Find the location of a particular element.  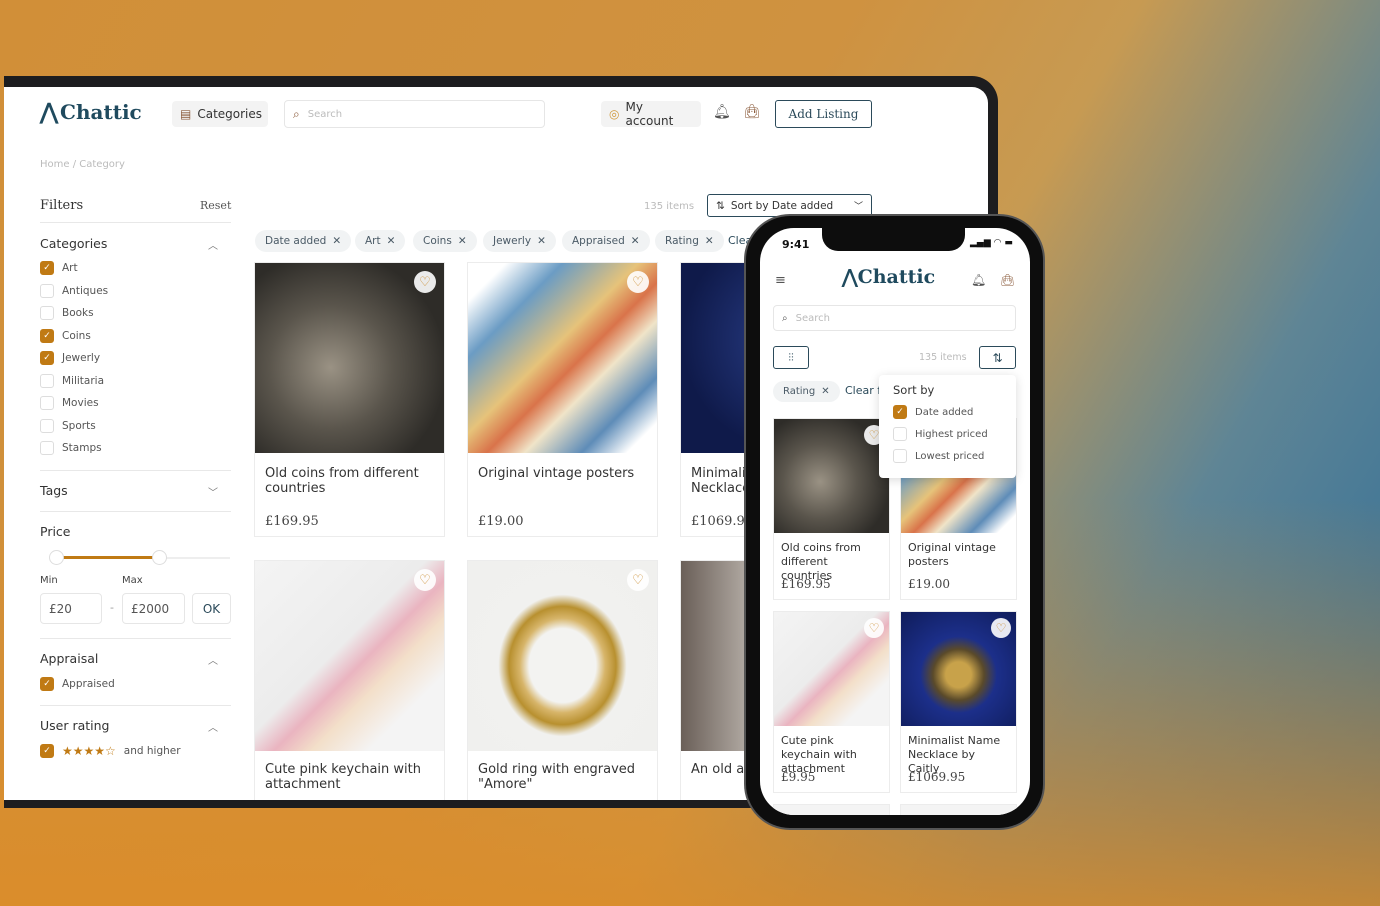

price-slider-fill is located at coordinates (108, 557).